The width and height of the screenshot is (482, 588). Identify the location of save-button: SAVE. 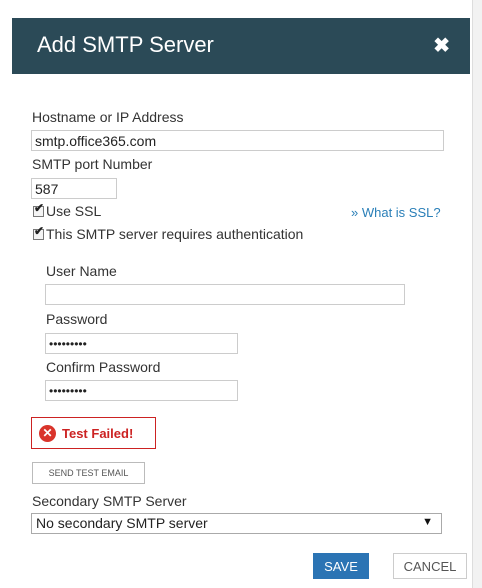
(341, 566).